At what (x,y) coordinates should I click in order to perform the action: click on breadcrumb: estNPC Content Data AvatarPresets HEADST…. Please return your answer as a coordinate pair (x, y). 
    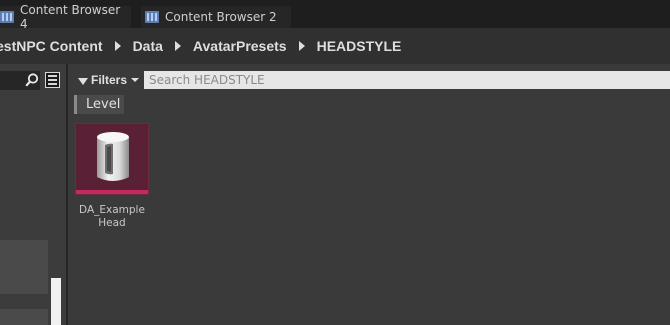
    Looking at the image, I should click on (335, 46).